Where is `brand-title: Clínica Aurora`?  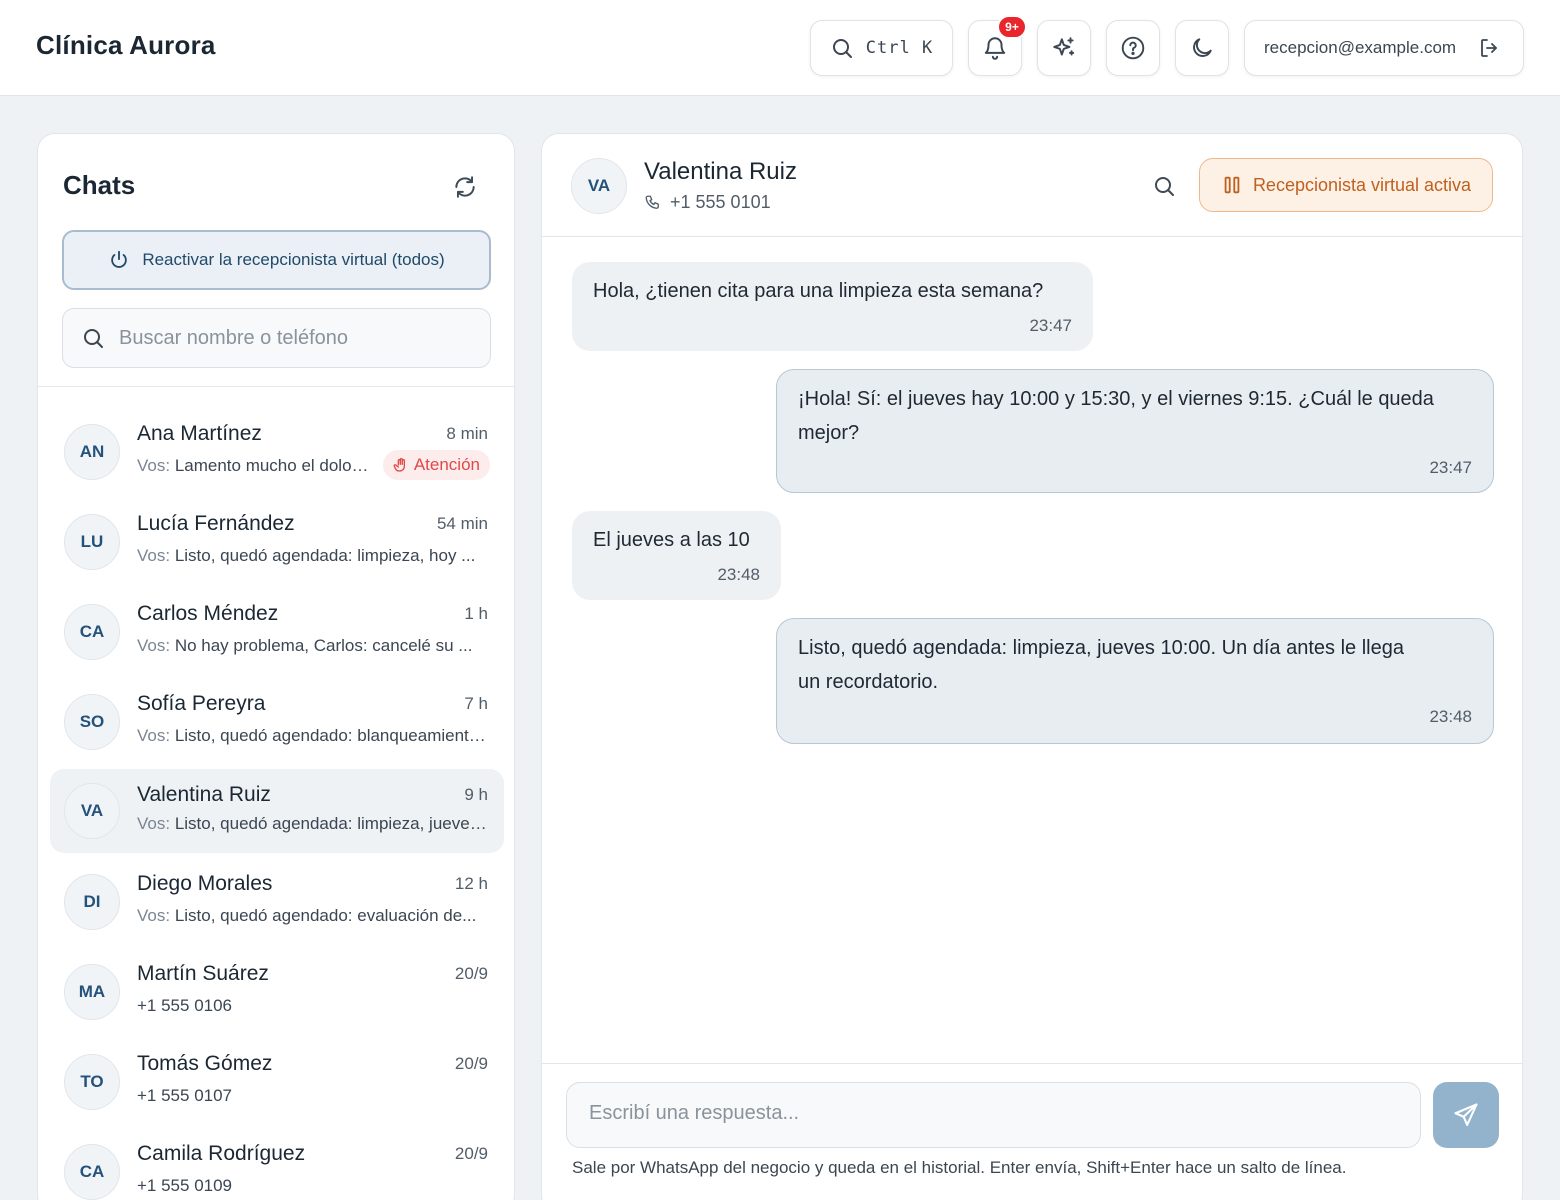 brand-title: Clínica Aurora is located at coordinates (126, 45).